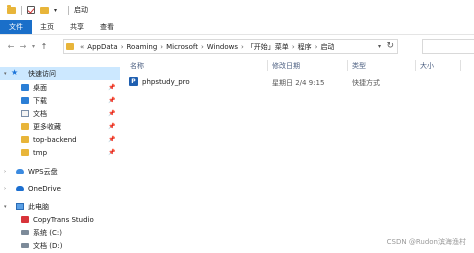 Image resolution: width=474 pixels, height=253 pixels. Describe the element at coordinates (16, 27) in the screenshot. I see `tab-file: 文件` at that location.